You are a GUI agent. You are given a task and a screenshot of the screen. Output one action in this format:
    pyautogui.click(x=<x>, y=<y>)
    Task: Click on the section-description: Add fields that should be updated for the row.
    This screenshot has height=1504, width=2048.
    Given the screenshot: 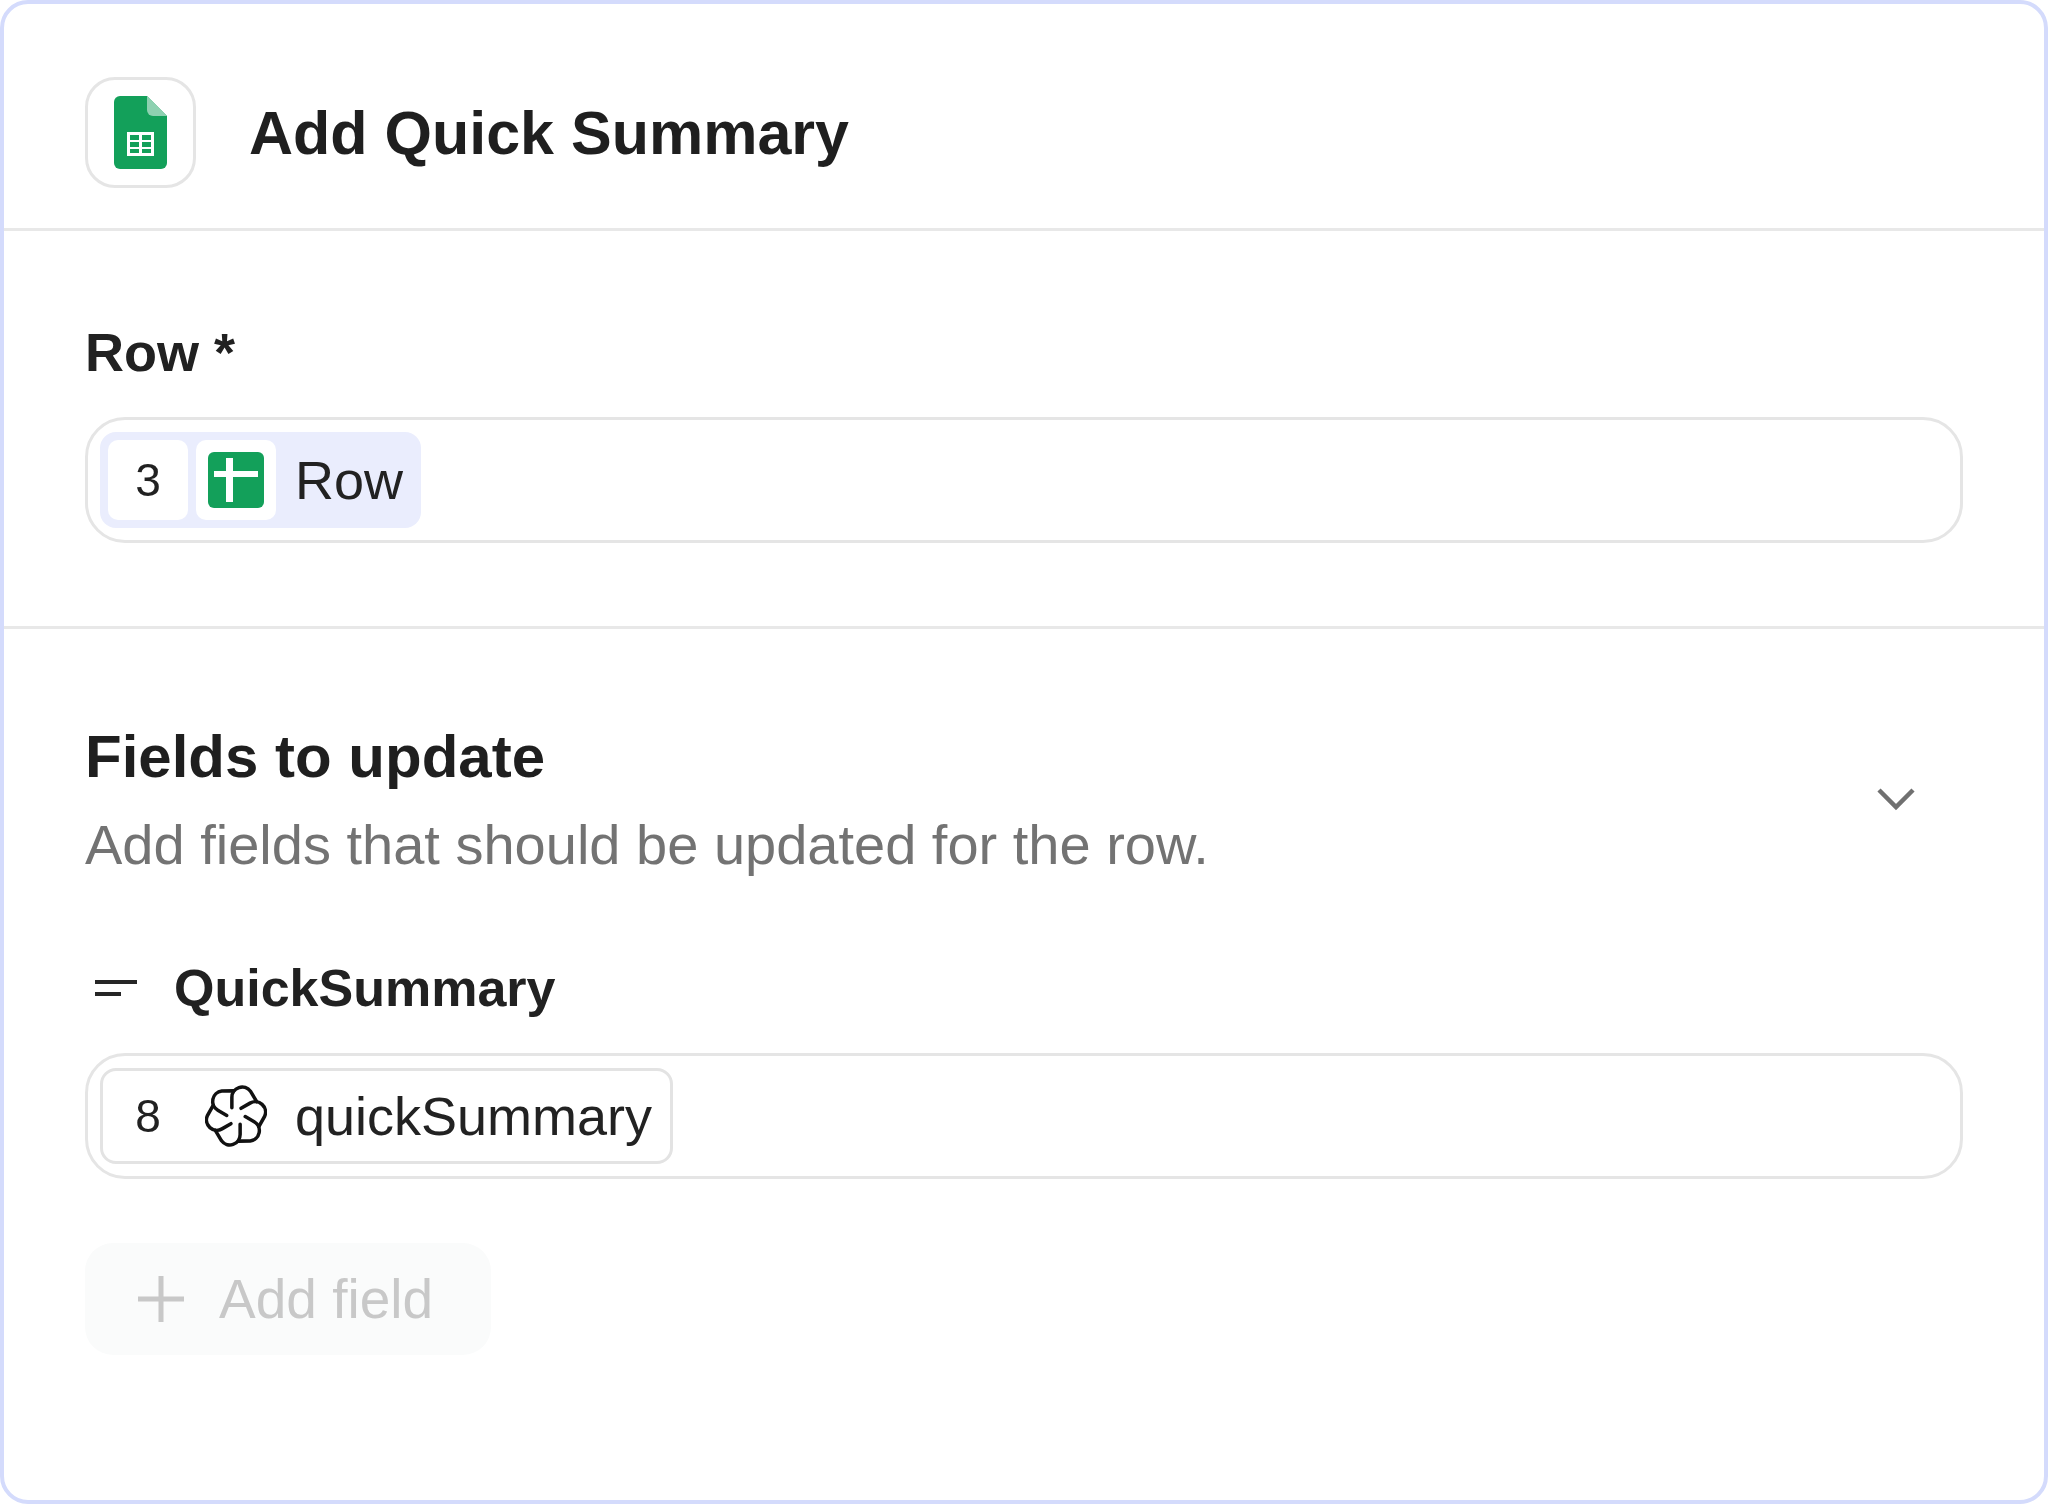 What is the action you would take?
    pyautogui.click(x=647, y=845)
    